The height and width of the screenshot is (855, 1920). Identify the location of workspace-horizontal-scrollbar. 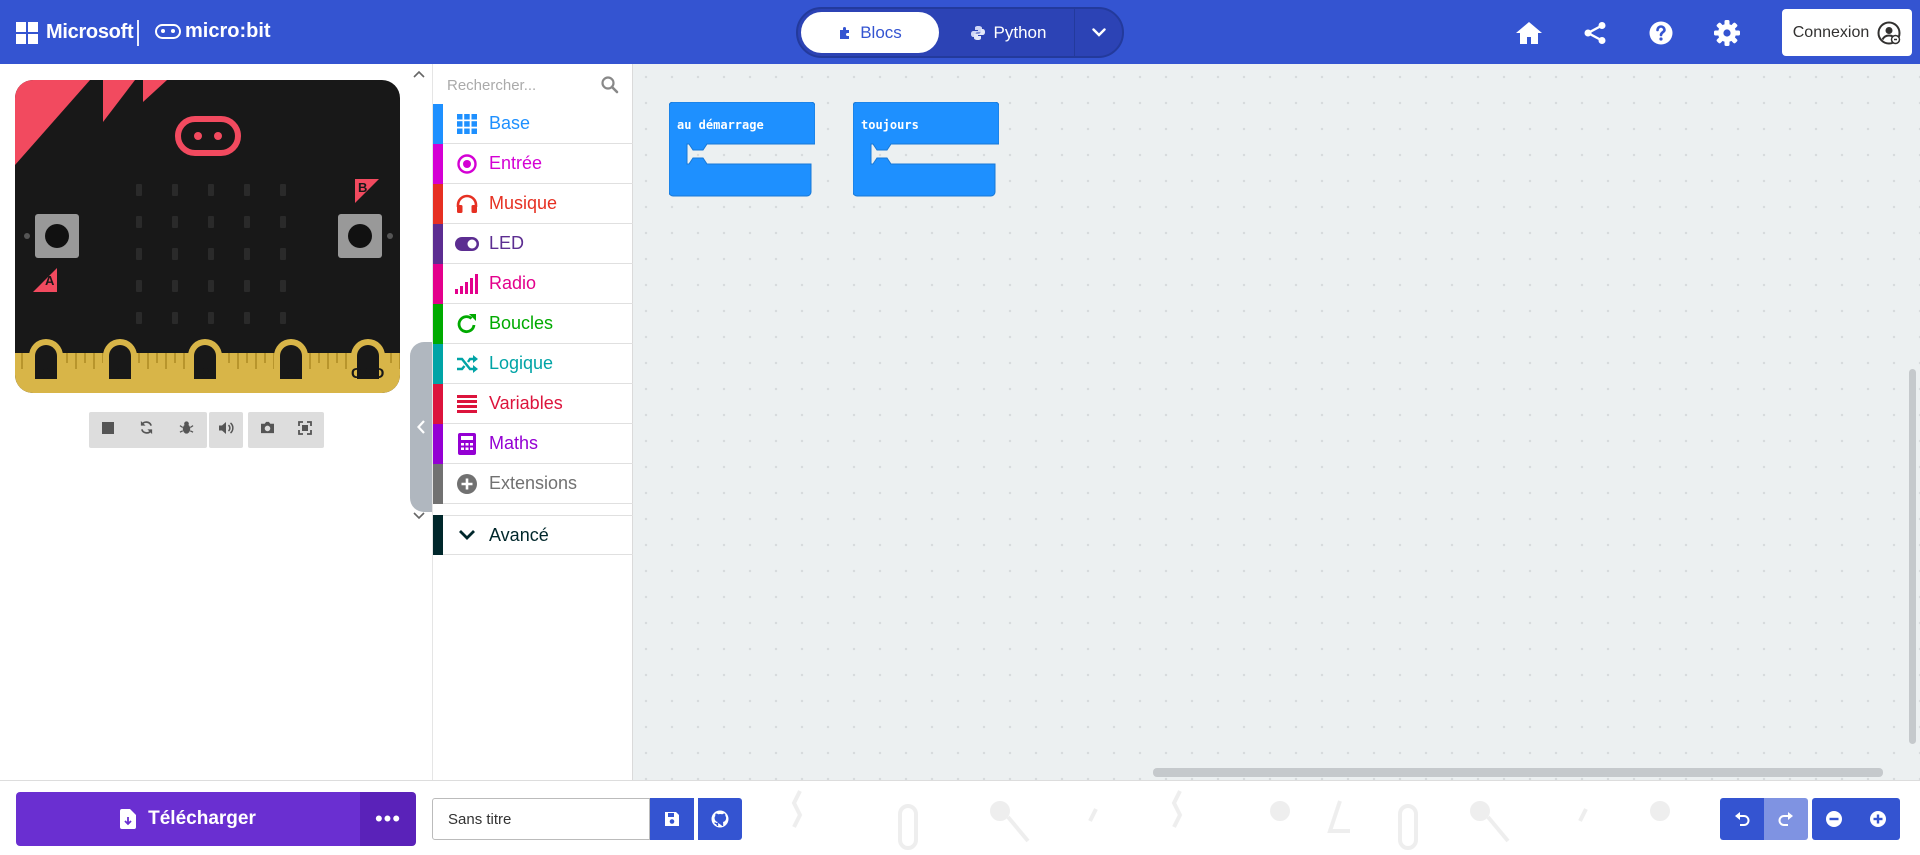
(1518, 772).